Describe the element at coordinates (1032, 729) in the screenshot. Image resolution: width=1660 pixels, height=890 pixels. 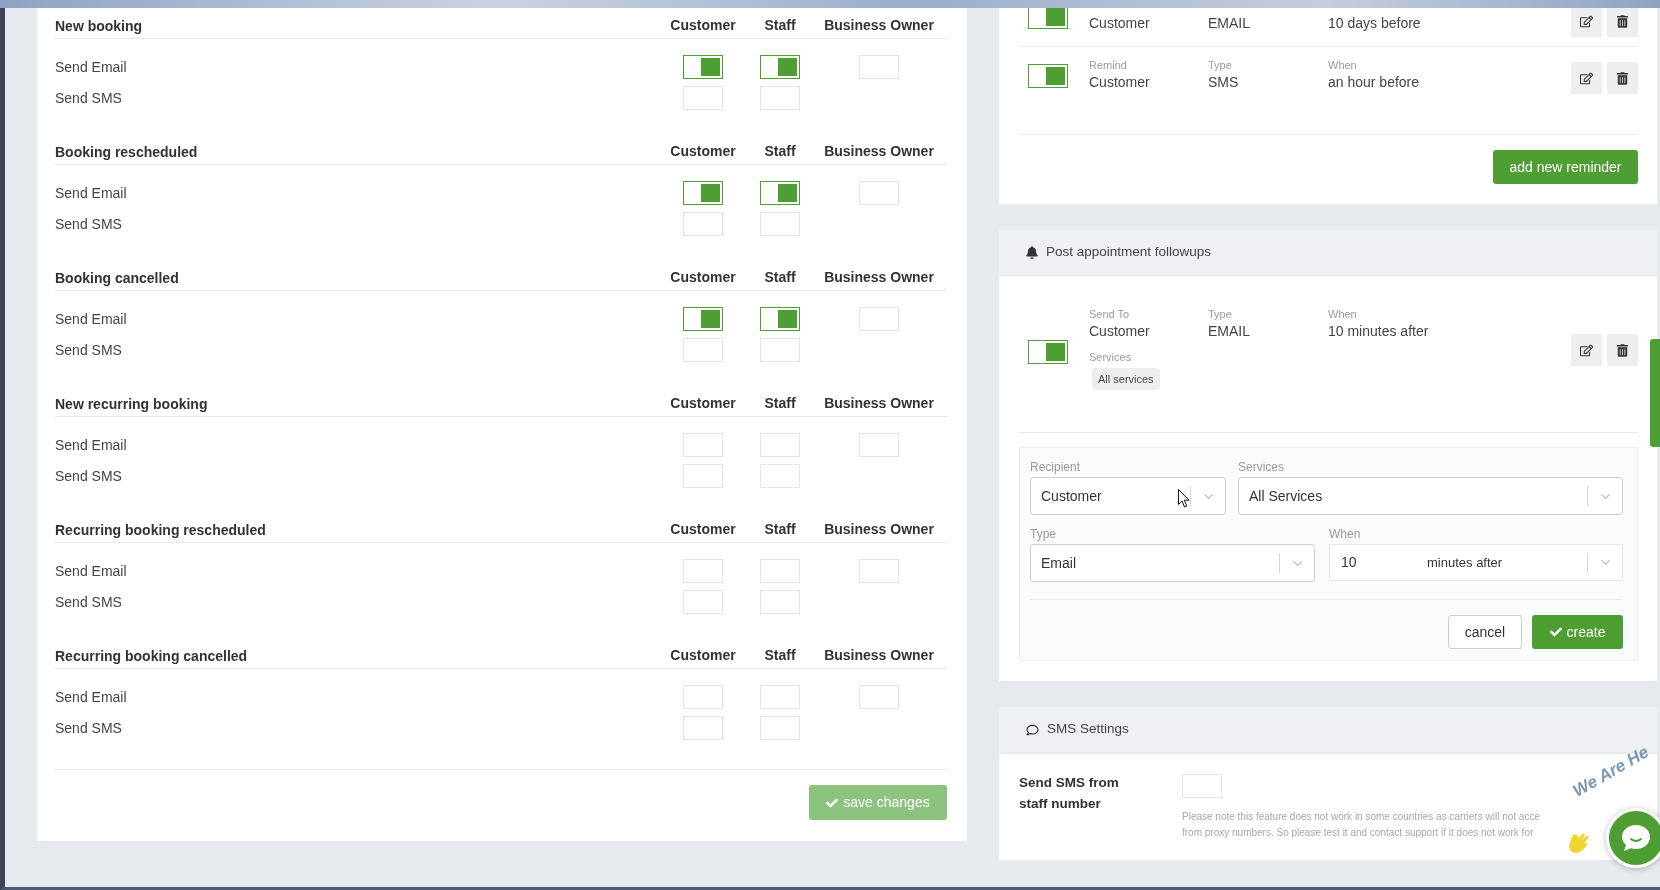
I see `chat-icon` at that location.